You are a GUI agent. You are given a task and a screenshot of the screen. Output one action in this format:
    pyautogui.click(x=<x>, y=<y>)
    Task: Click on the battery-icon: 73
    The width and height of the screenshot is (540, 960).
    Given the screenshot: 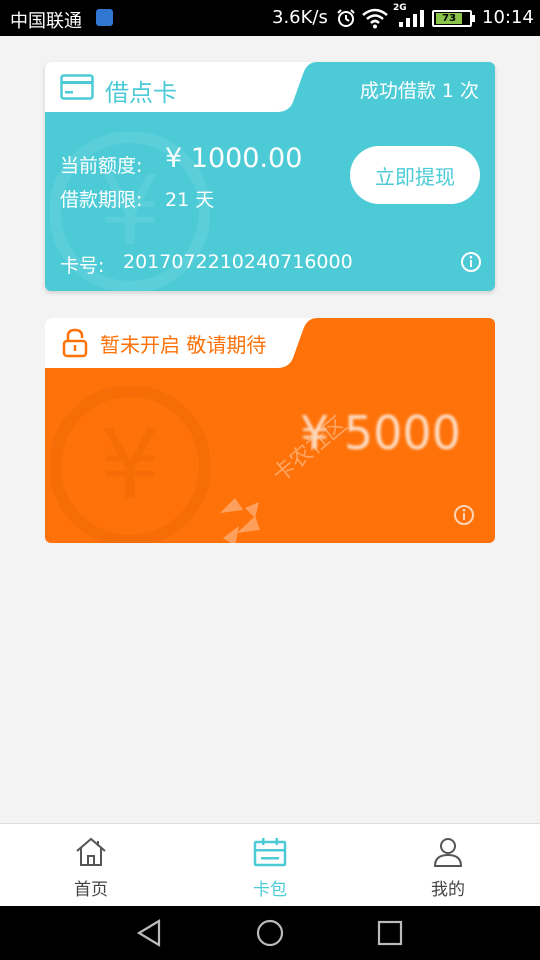 What is the action you would take?
    pyautogui.click(x=452, y=18)
    